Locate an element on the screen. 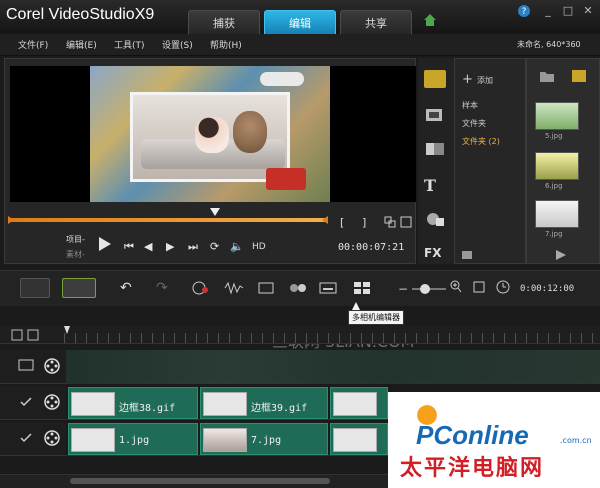  menu-tools: 工具(T) is located at coordinates (129, 44).